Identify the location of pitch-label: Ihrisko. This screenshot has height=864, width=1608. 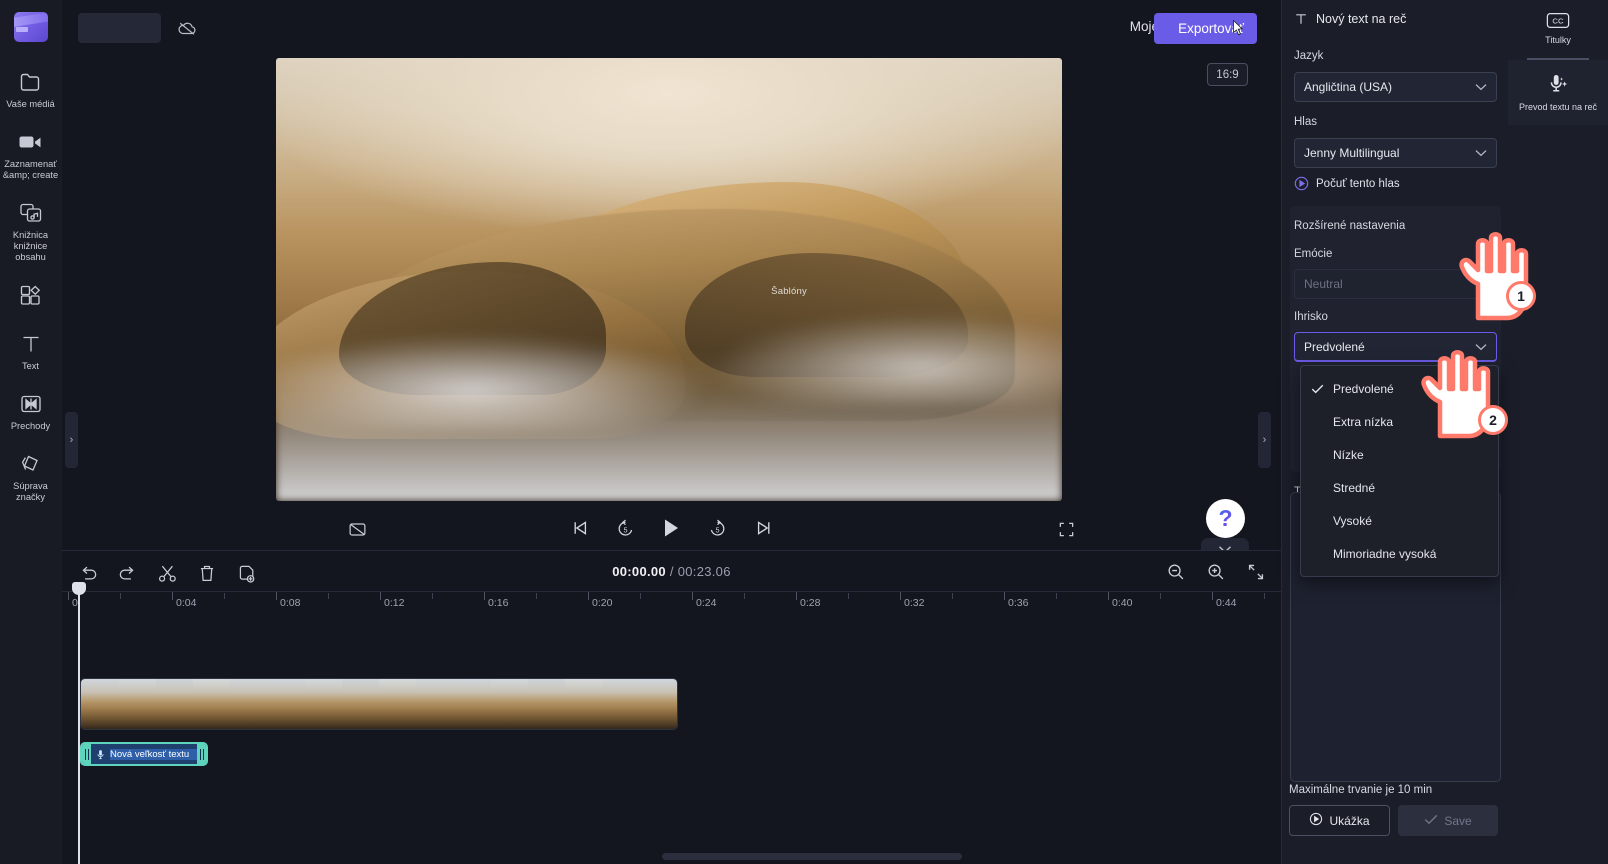
(1311, 317).